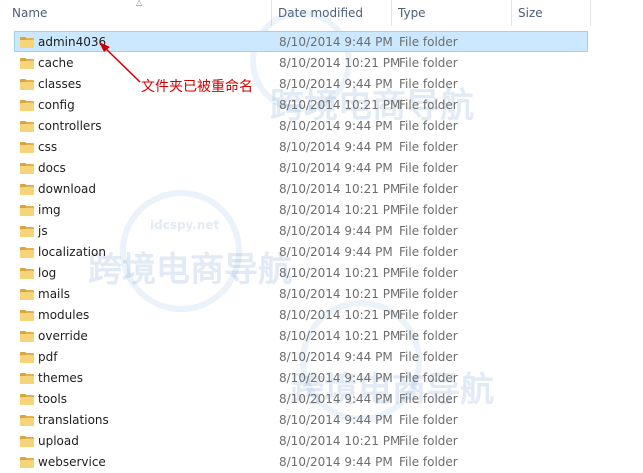 This screenshot has height=473, width=643. I want to click on file-name: img, so click(49, 210).